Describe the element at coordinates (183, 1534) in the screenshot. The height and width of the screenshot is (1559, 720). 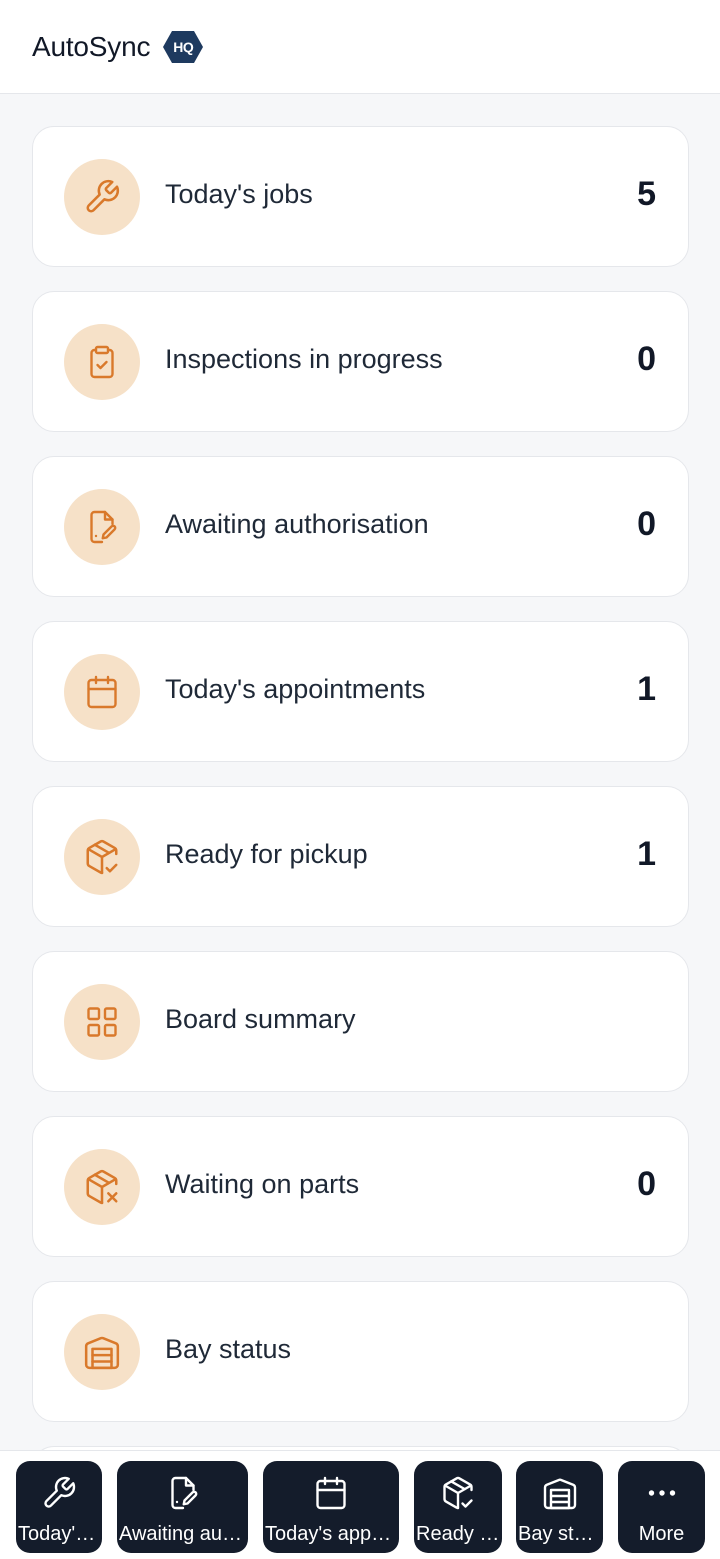
I see `nav-label: Awaiting authorisation` at that location.